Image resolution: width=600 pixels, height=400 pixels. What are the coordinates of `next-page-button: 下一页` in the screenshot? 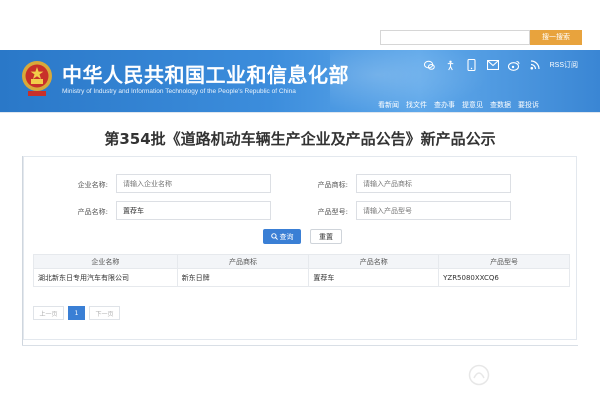 It's located at (104, 313).